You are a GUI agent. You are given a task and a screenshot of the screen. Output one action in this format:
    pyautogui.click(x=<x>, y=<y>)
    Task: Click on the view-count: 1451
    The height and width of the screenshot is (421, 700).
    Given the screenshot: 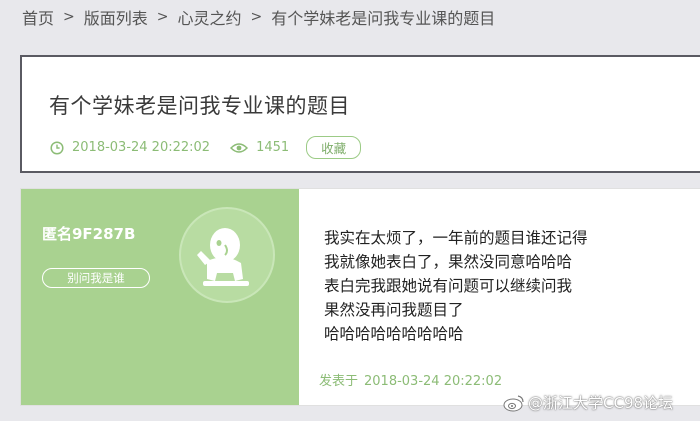 What is the action you would take?
    pyautogui.click(x=259, y=147)
    